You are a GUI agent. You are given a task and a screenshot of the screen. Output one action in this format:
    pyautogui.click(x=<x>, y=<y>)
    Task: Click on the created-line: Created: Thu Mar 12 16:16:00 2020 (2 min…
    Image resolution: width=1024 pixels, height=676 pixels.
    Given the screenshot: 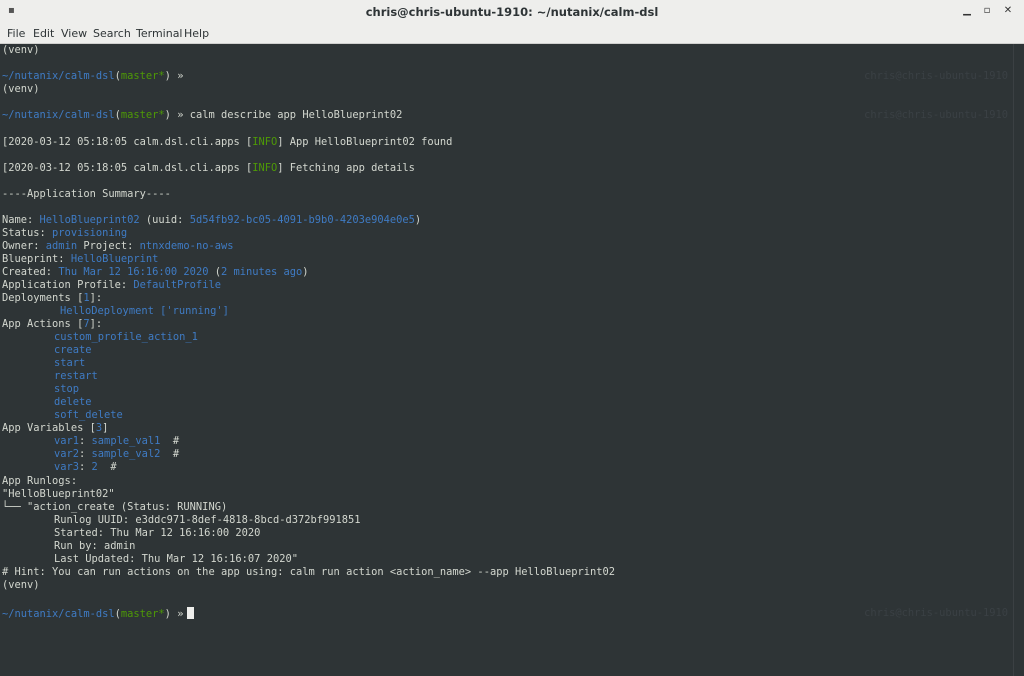 What is the action you would take?
    pyautogui.click(x=155, y=272)
    